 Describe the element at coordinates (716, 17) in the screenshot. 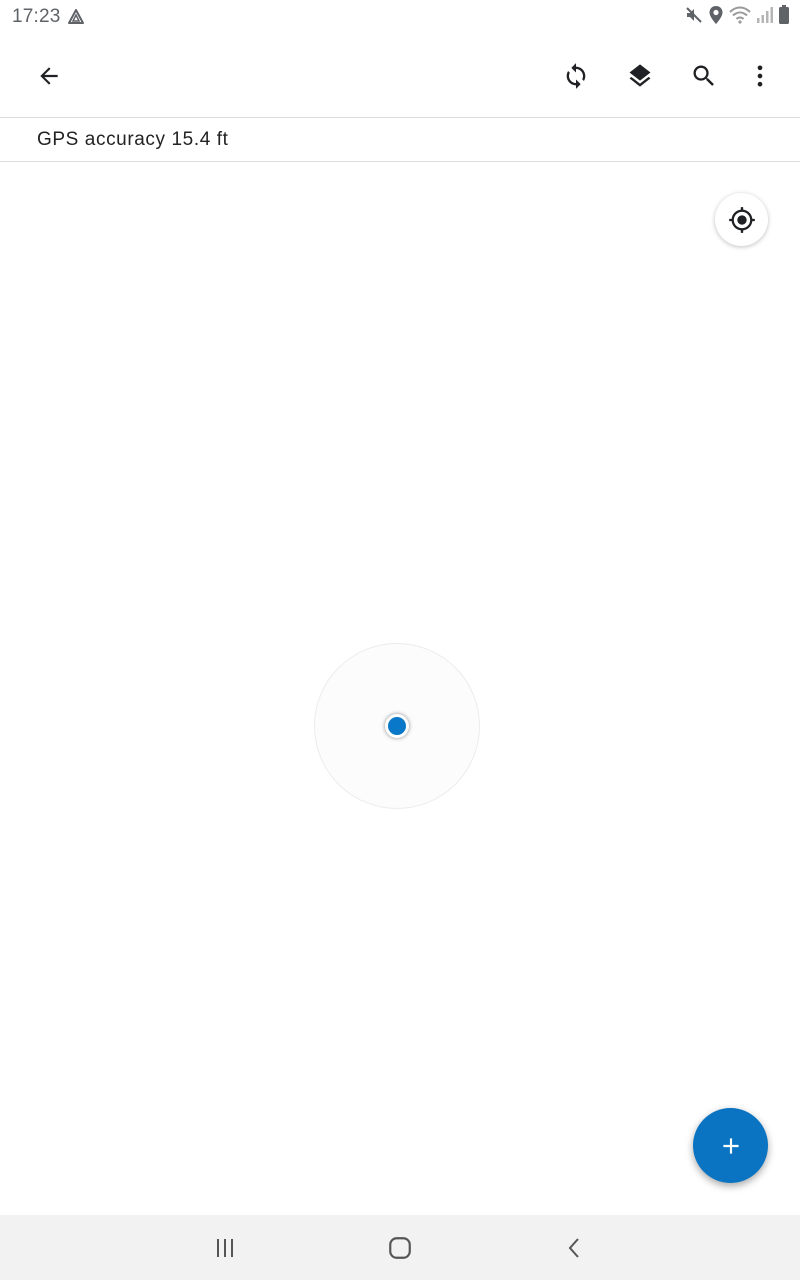

I see `location-icon` at that location.